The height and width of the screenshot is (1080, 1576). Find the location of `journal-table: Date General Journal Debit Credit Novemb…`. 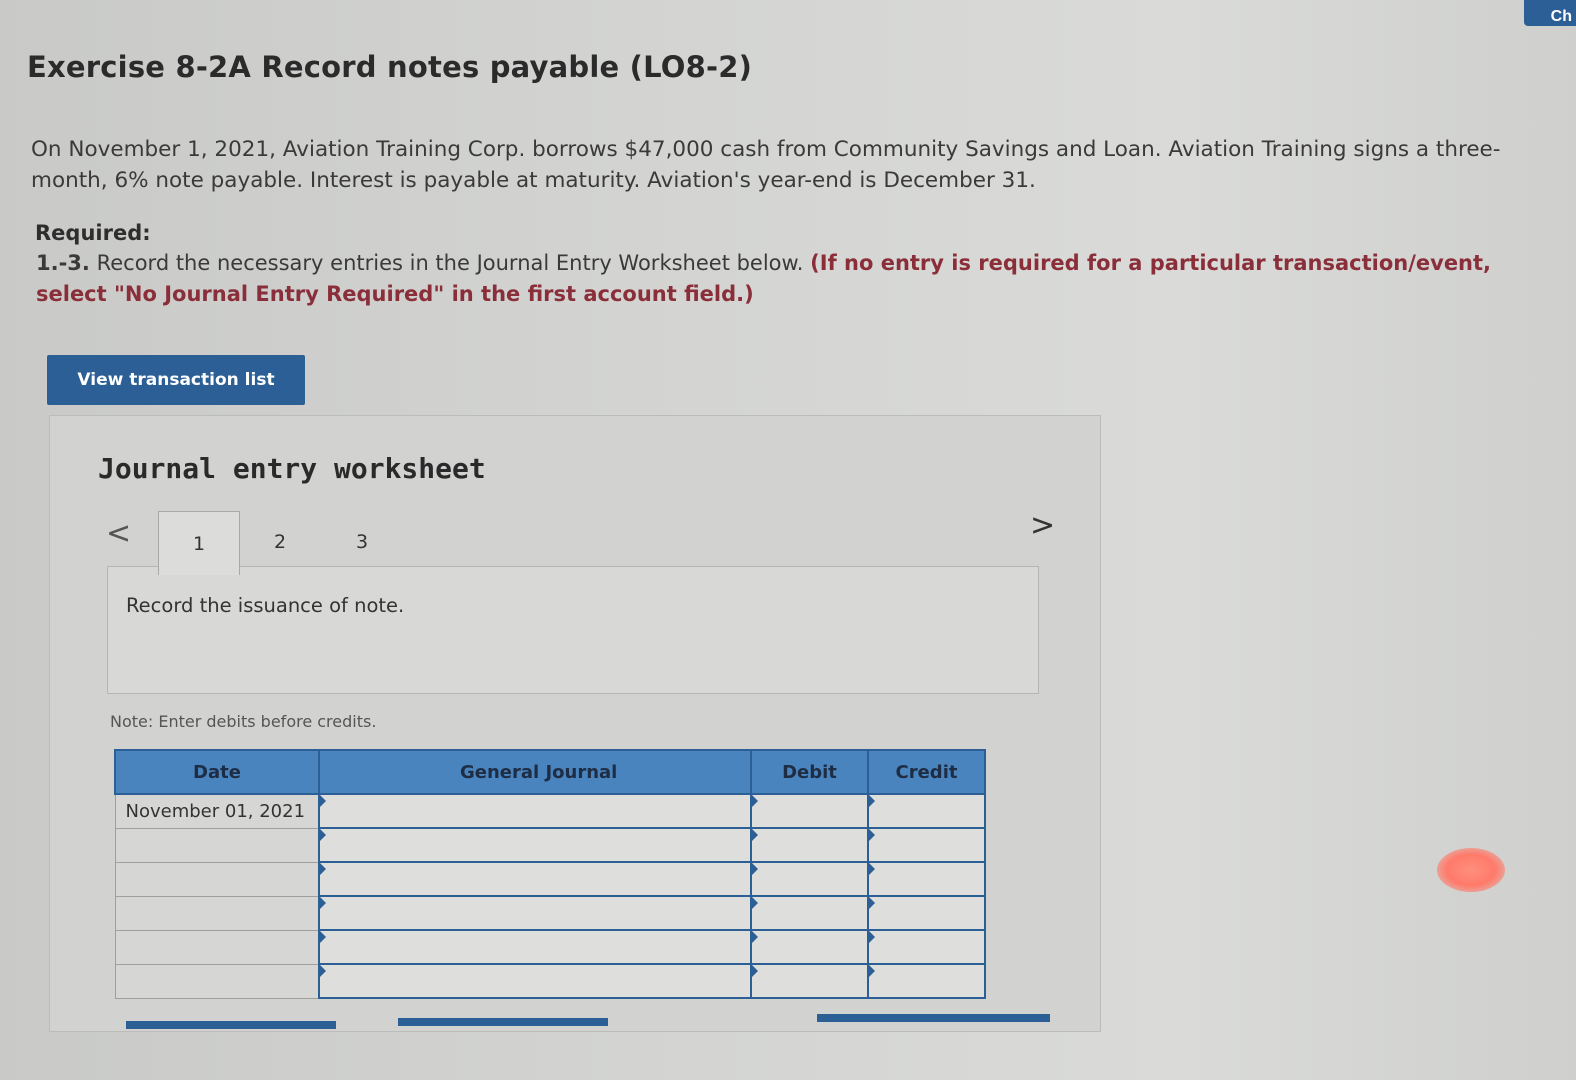

journal-table: Date General Journal Debit Credit Novemb… is located at coordinates (550, 874).